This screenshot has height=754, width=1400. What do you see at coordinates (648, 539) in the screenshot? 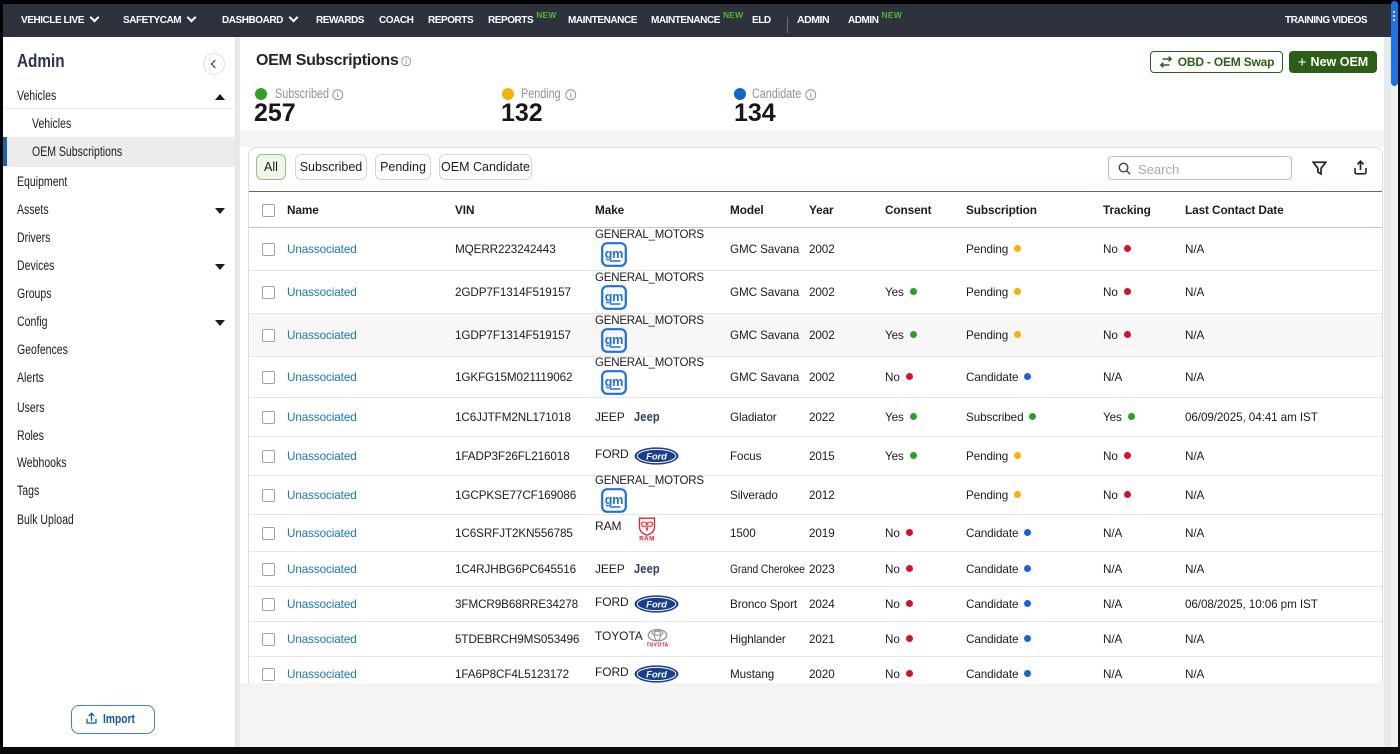
I see `svg-text: RAM` at bounding box center [648, 539].